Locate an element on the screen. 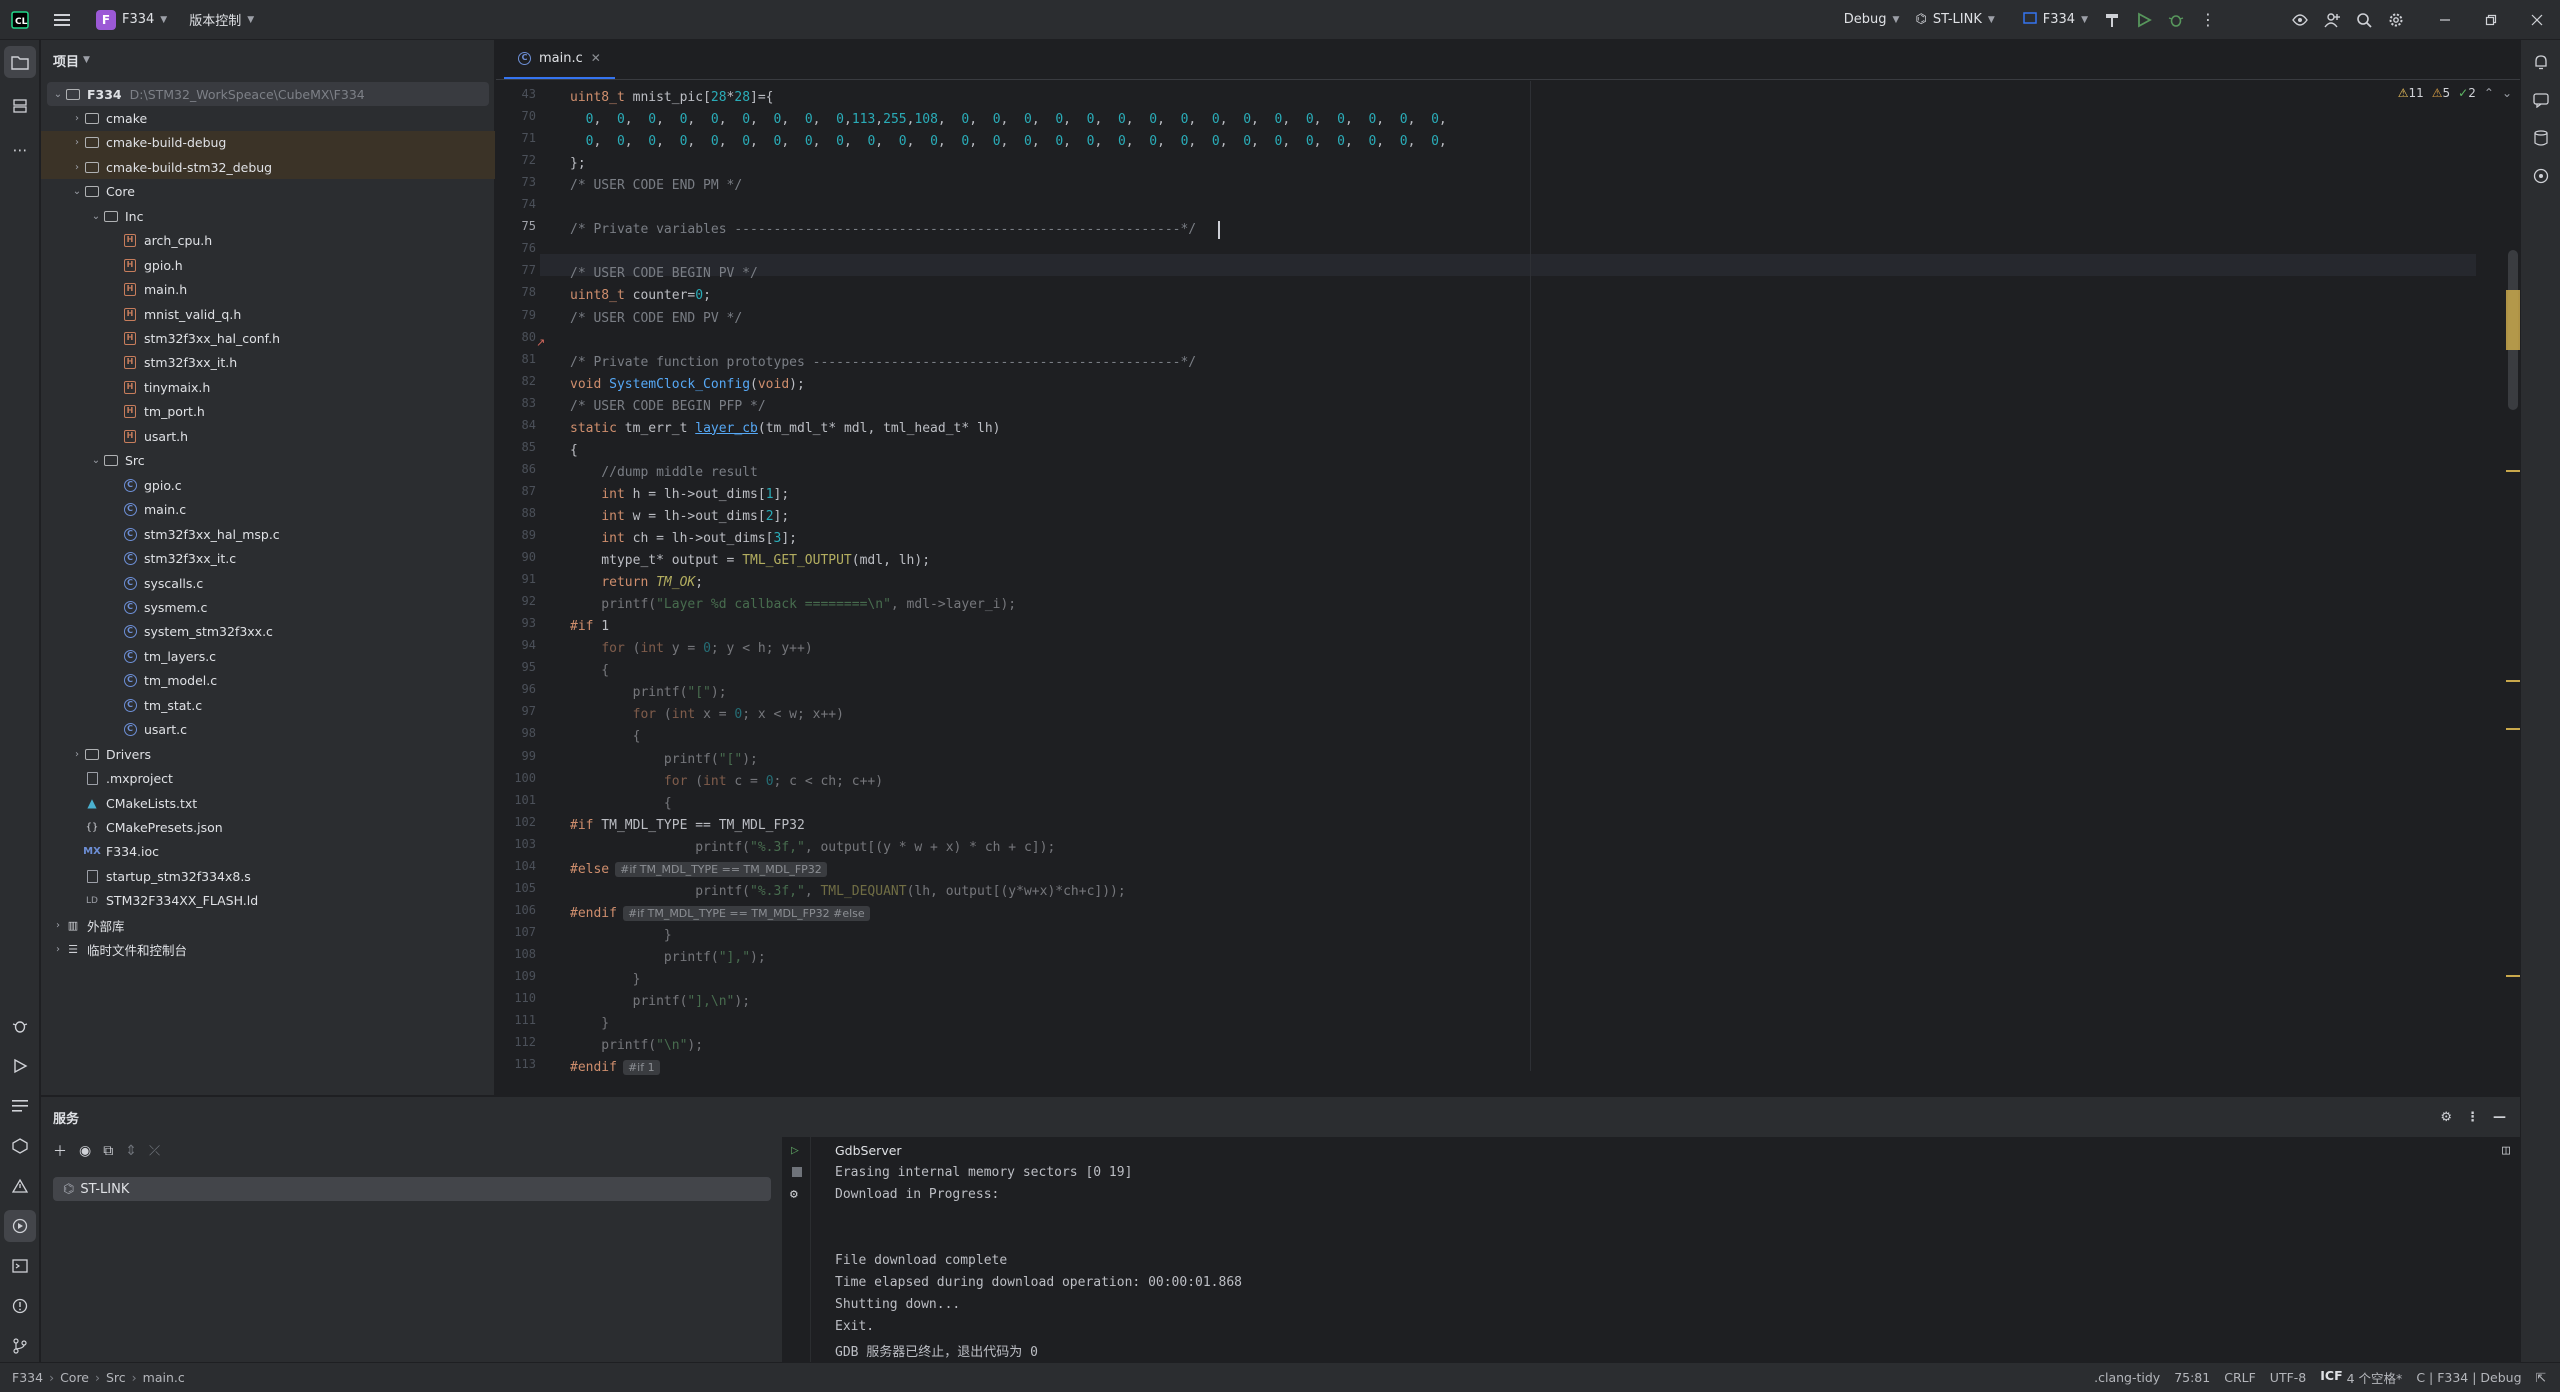 Image resolution: width=2560 pixels, height=1392 pixels. tree-item: Cstm32f3xx_hal_msp.c is located at coordinates (268, 534).